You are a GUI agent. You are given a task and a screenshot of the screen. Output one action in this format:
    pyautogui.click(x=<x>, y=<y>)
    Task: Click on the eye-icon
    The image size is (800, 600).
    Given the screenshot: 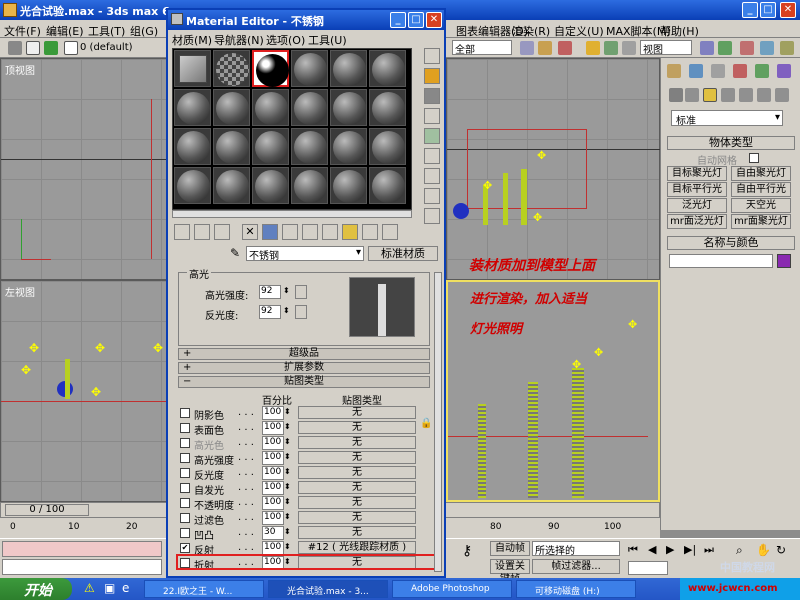 What is the action you would take?
    pyautogui.click(x=33, y=48)
    